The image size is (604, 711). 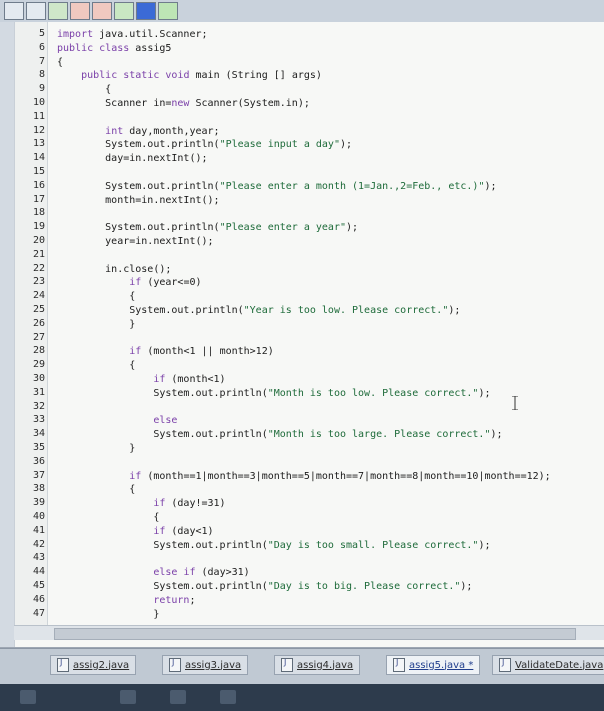 I want to click on file-tab: ValidateDate.java, so click(x=548, y=665).